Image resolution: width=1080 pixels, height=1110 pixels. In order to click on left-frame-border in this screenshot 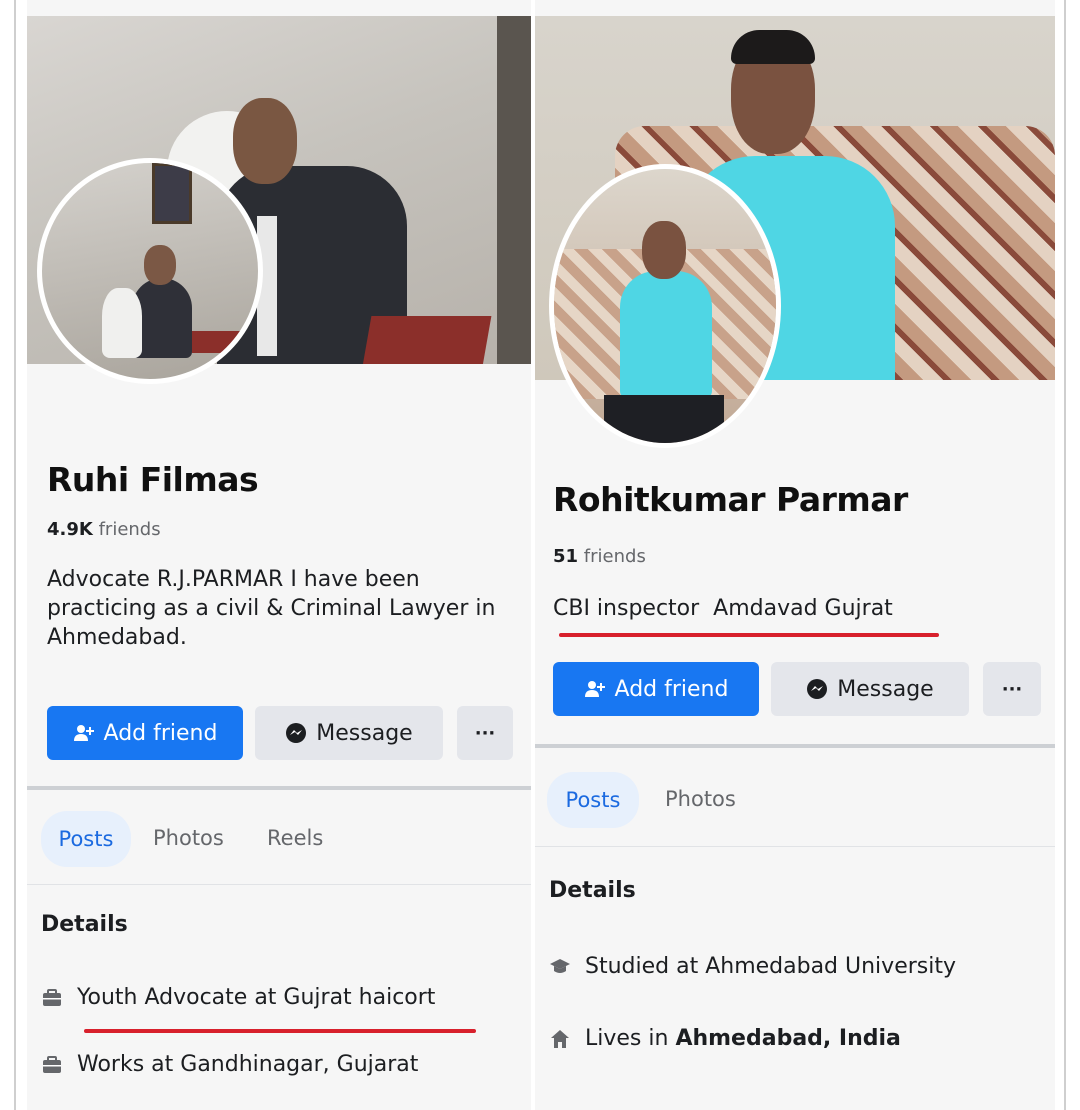, I will do `click(15, 555)`.